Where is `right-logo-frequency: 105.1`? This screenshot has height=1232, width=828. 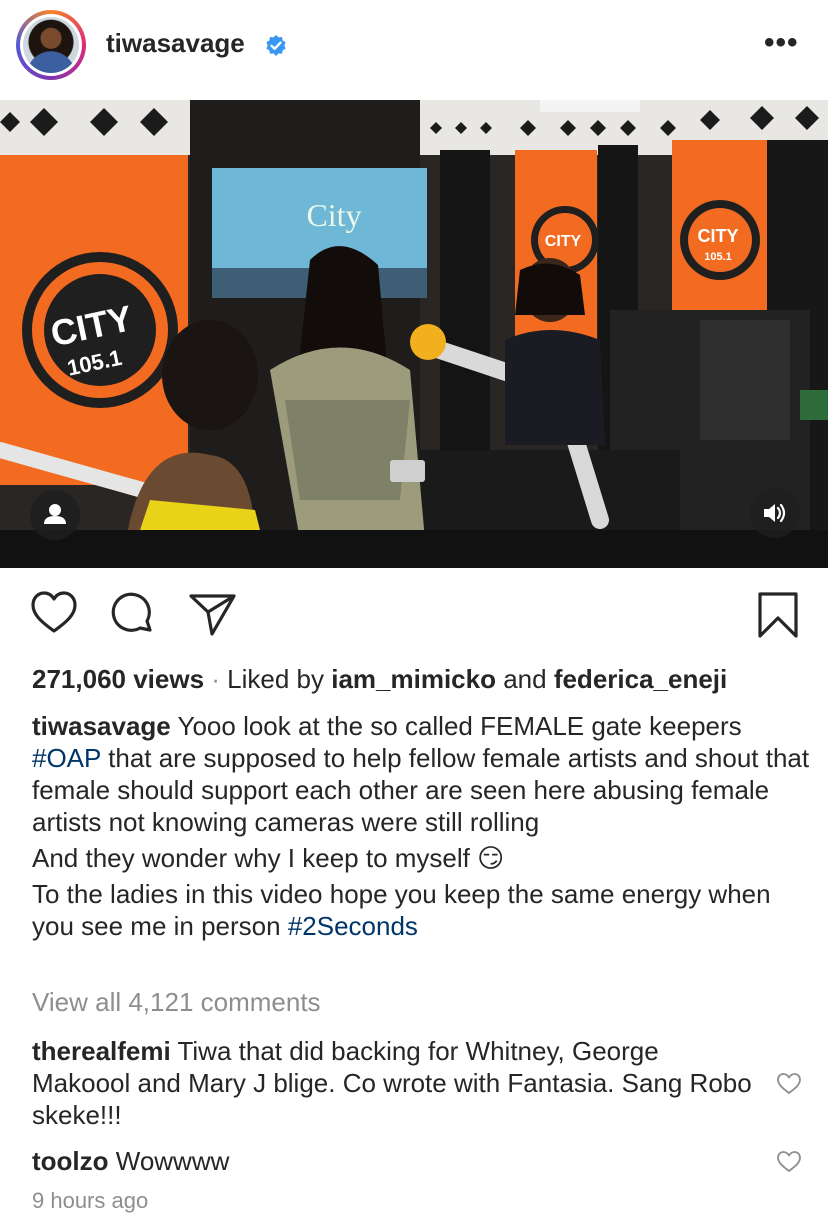 right-logo-frequency: 105.1 is located at coordinates (718, 257).